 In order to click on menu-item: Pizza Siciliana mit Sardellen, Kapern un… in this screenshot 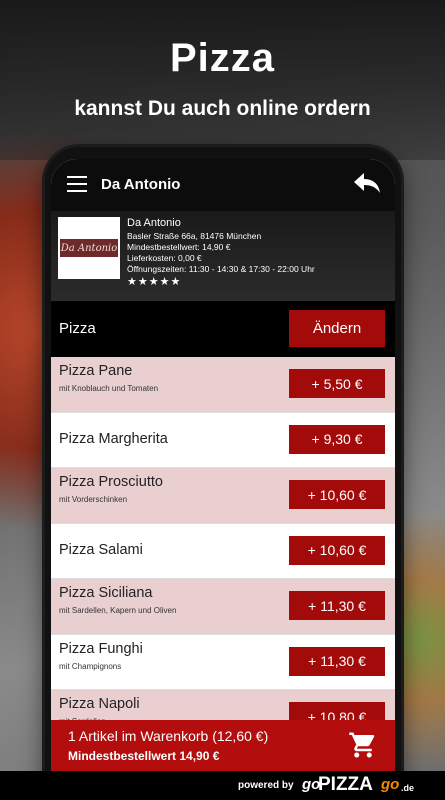, I will do `click(223, 607)`.